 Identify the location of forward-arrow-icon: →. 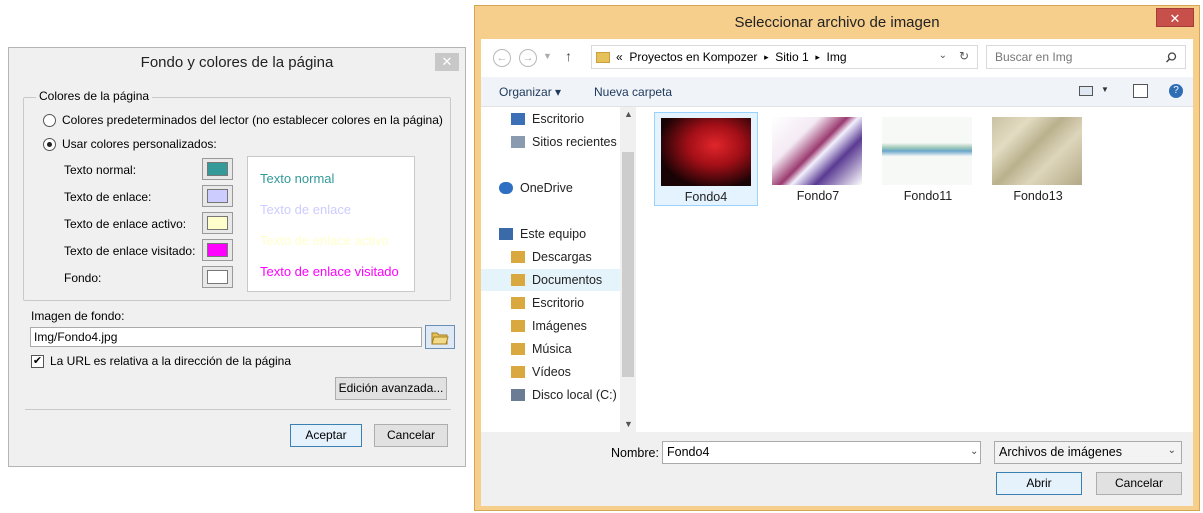
(528, 58).